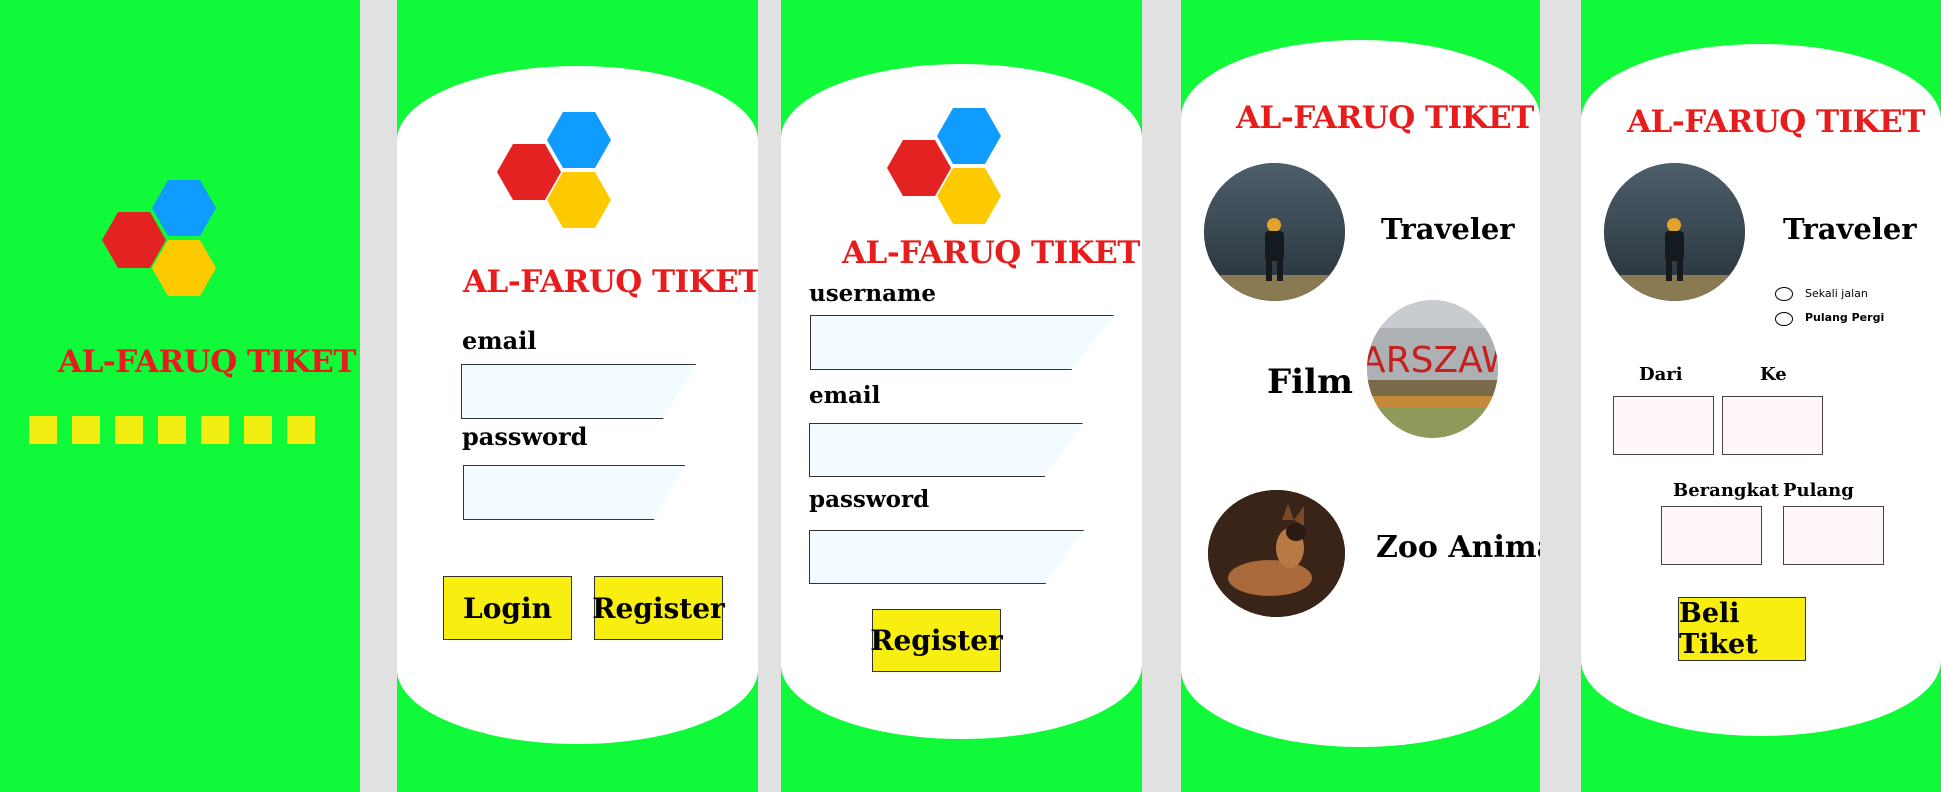 This screenshot has width=1941, height=792. I want to click on film-label: Film, so click(1310, 382).